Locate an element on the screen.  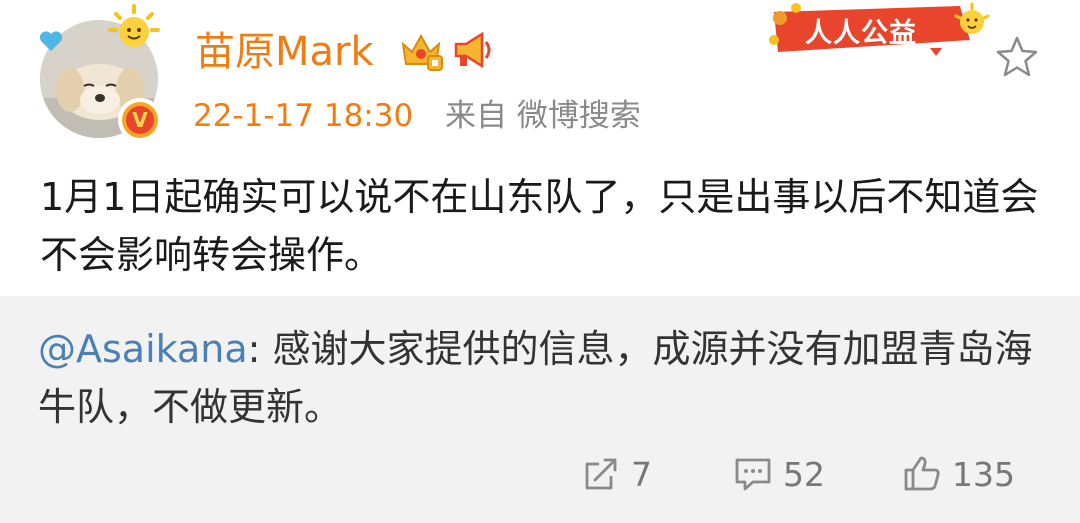
like-button: 135 is located at coordinates (958, 474).